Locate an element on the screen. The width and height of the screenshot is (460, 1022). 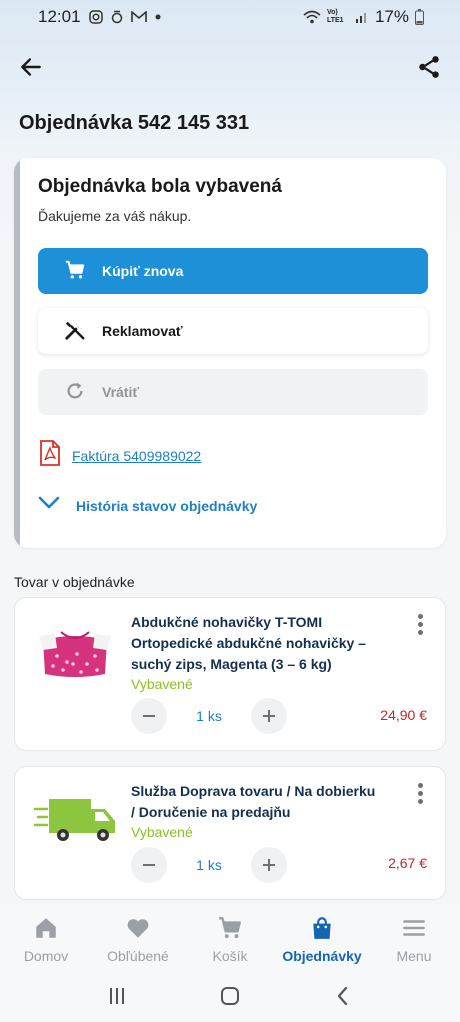
signal-icon is located at coordinates (362, 17).